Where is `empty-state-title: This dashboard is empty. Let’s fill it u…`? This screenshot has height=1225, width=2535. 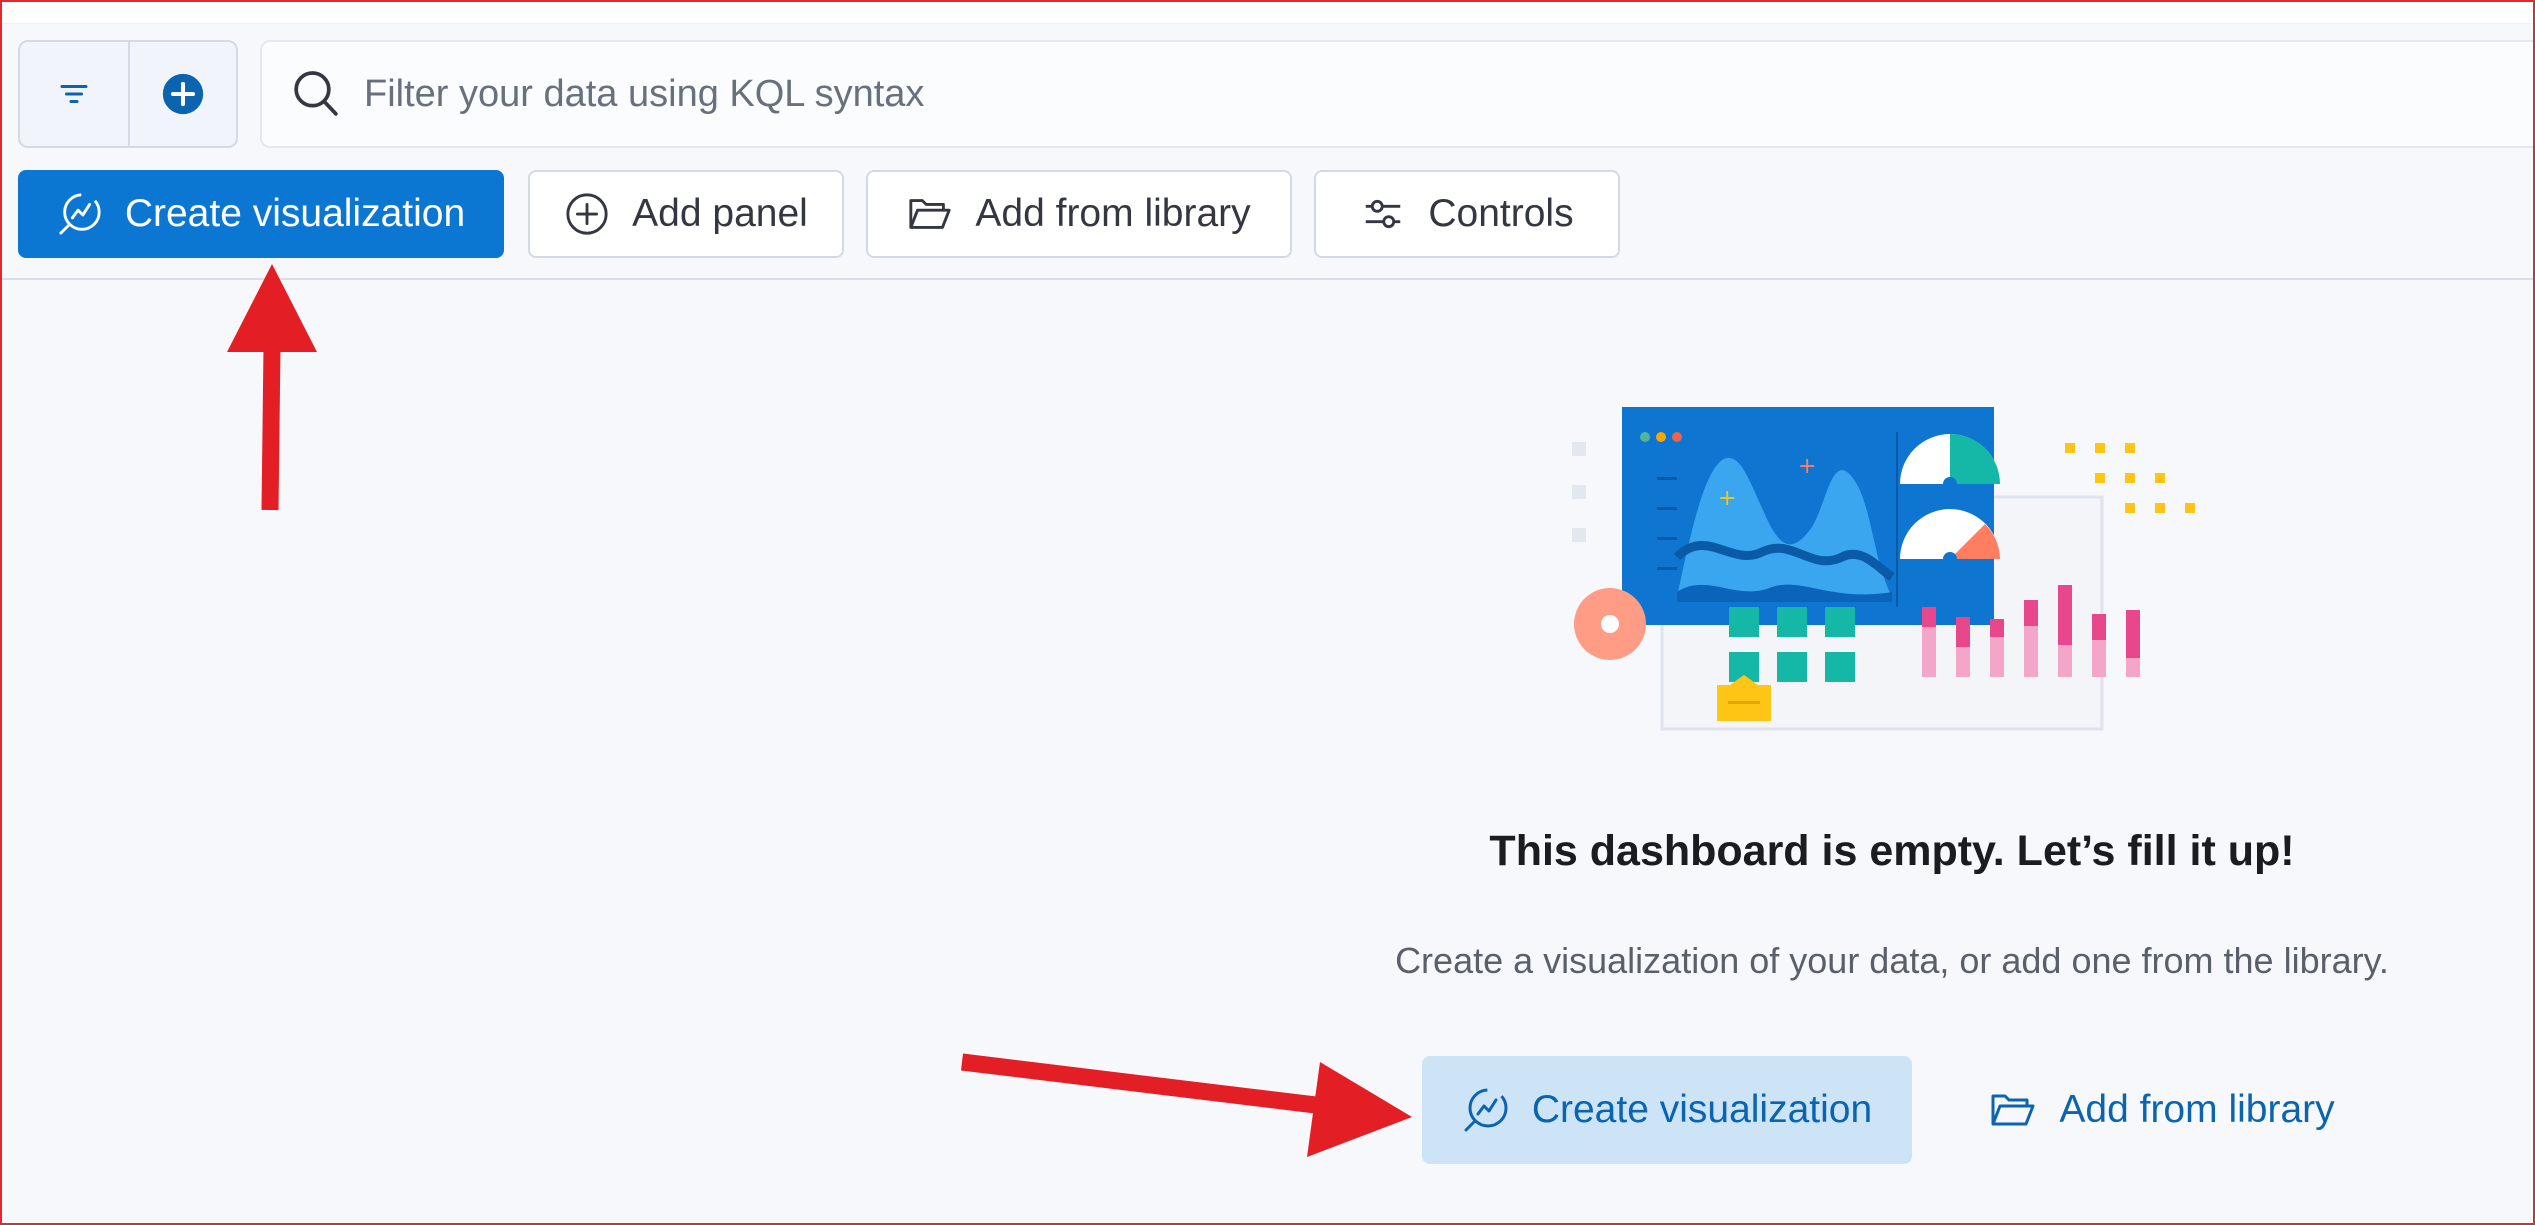
empty-state-title: This dashboard is empty. Let’s fill it u… is located at coordinates (1892, 851).